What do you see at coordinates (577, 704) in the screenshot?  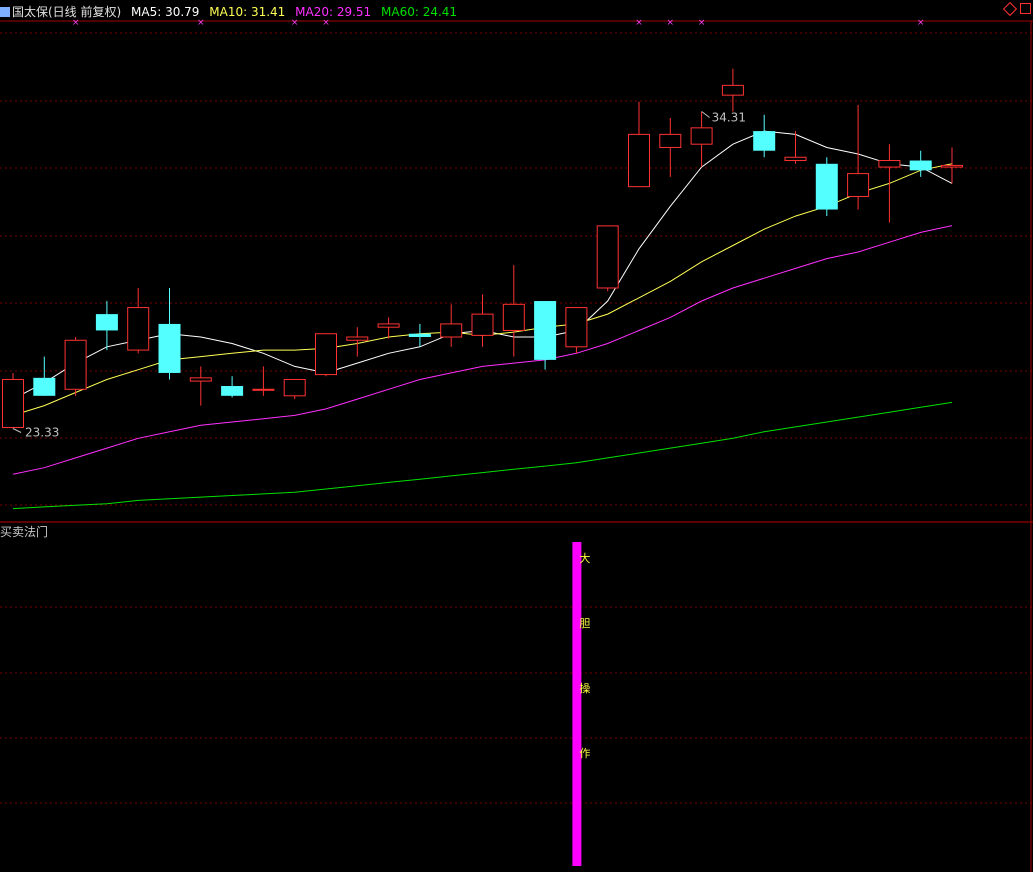 I see `signal-bar-rect` at bounding box center [577, 704].